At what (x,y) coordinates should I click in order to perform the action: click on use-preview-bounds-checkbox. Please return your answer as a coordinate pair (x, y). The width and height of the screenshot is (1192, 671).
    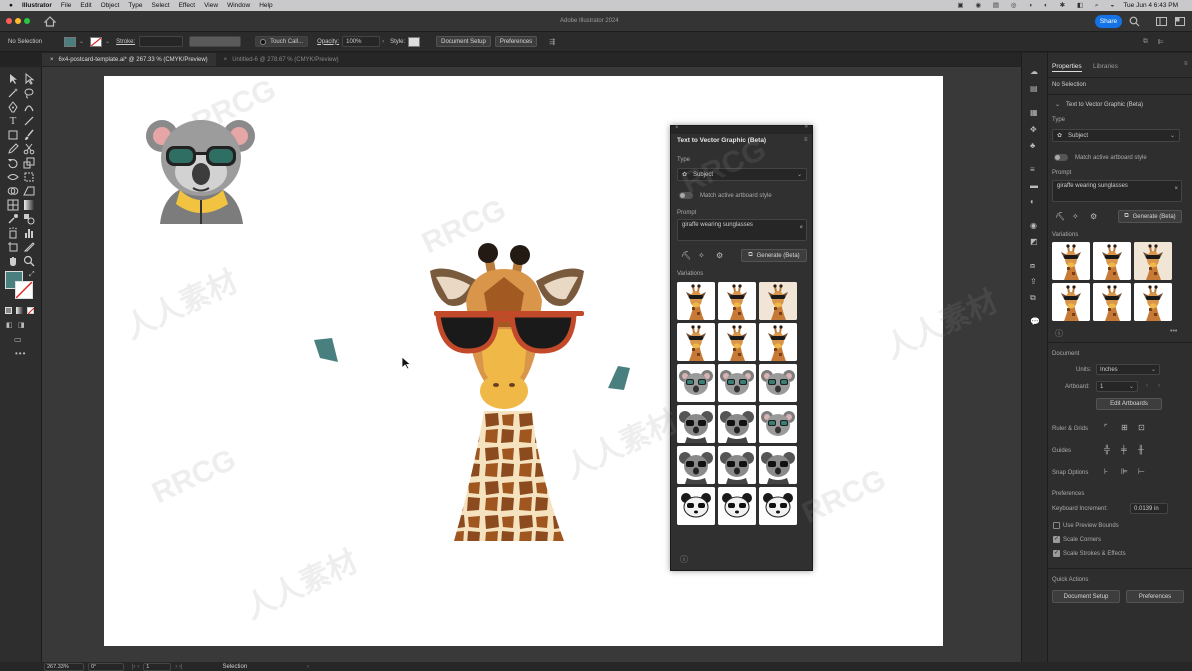
    Looking at the image, I should click on (1056, 525).